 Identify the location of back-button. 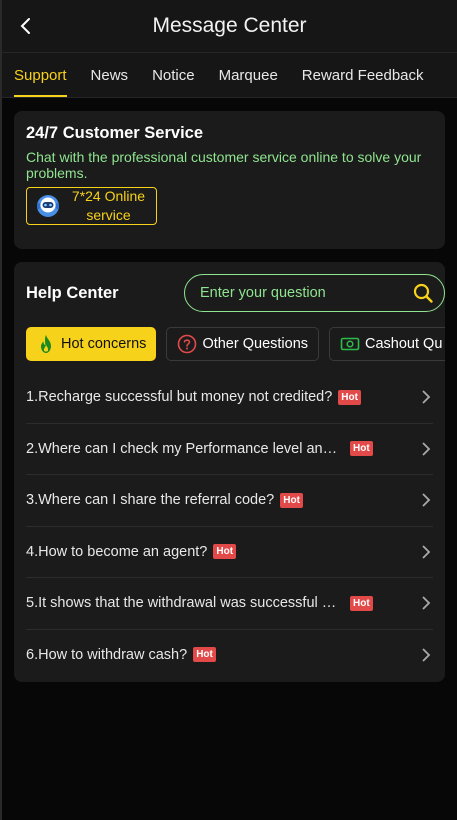
(26, 26).